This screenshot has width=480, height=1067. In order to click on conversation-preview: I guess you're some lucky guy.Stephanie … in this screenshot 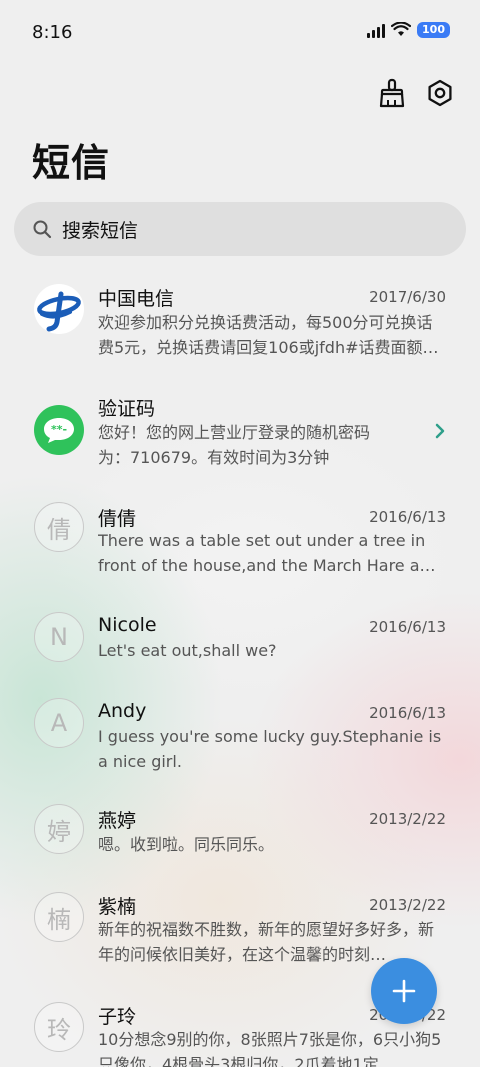, I will do `click(270, 749)`.